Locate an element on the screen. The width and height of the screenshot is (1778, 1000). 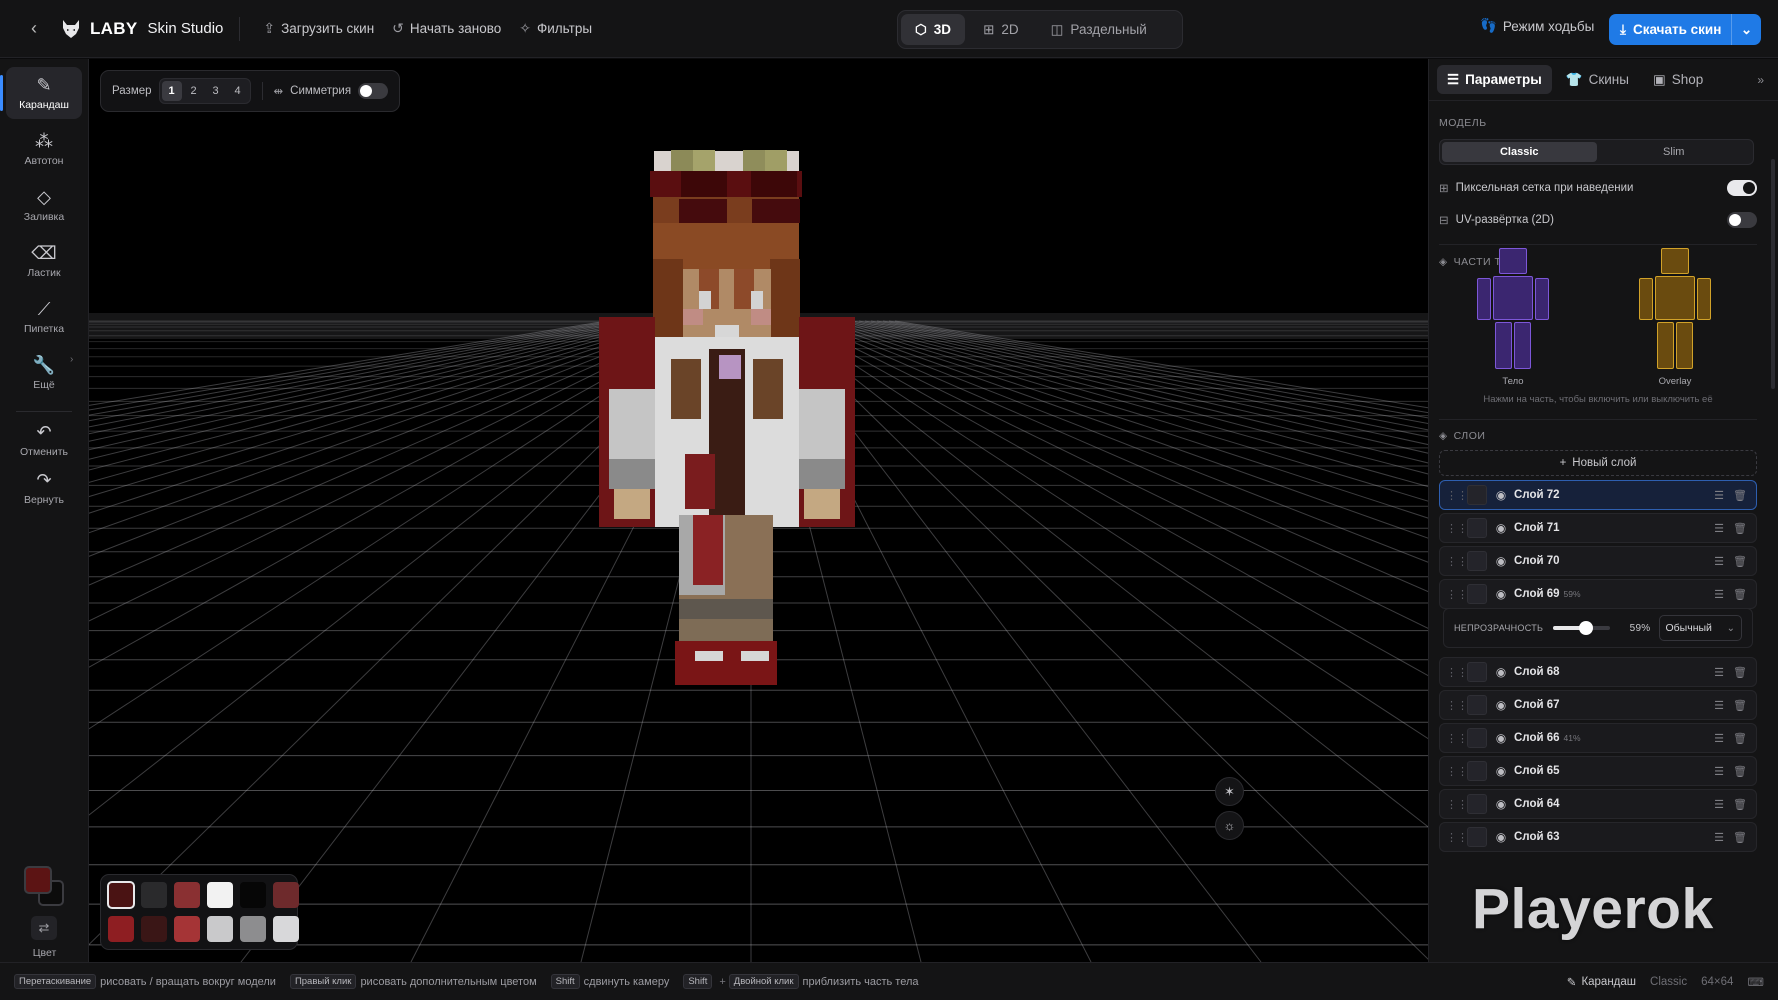
upload-skin-button: ⇪ Загрузить скин is located at coordinates (318, 28).